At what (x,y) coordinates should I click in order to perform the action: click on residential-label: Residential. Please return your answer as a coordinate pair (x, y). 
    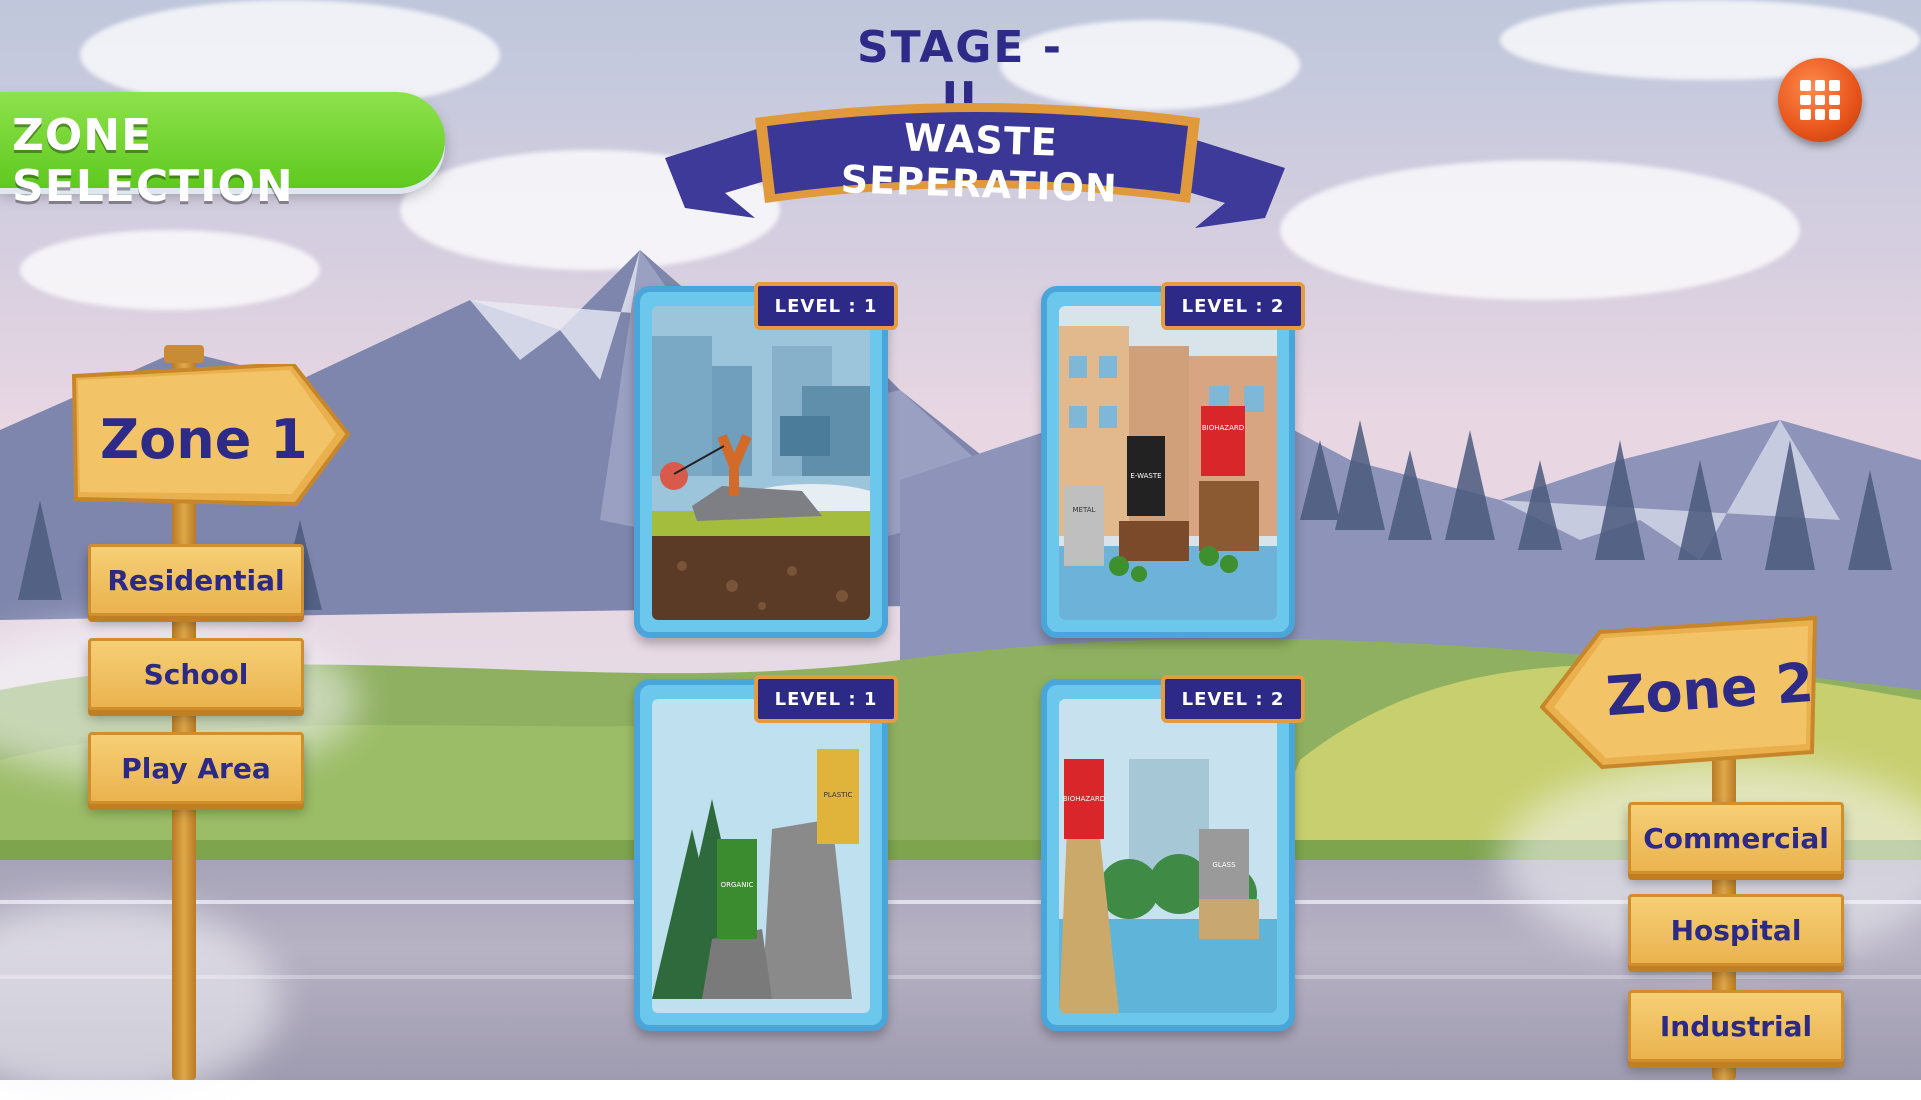
    Looking at the image, I should click on (196, 580).